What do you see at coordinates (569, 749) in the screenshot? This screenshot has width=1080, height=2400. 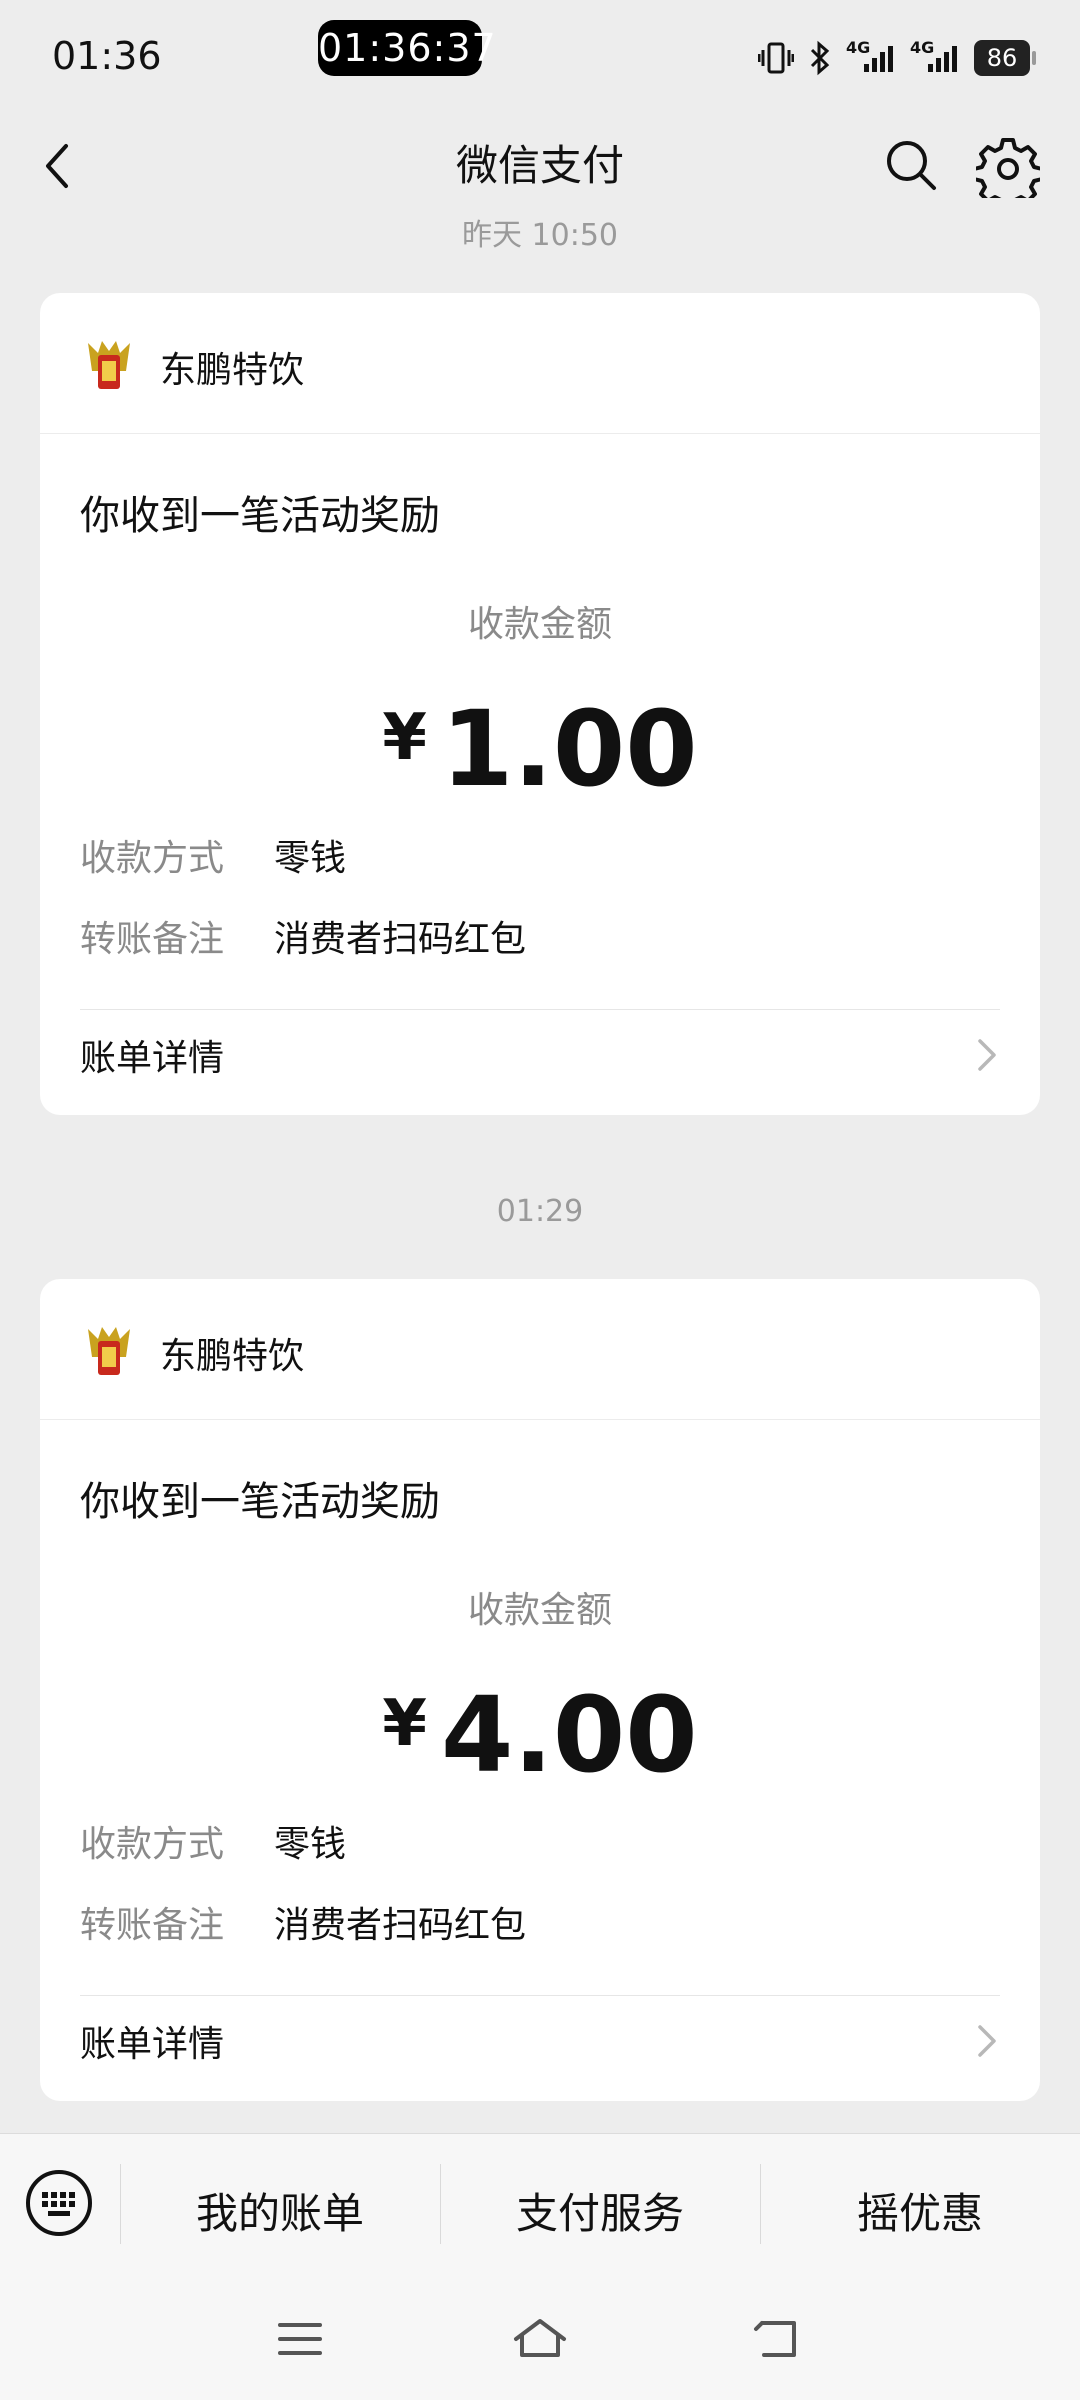 I see `amount-value: 1.00` at bounding box center [569, 749].